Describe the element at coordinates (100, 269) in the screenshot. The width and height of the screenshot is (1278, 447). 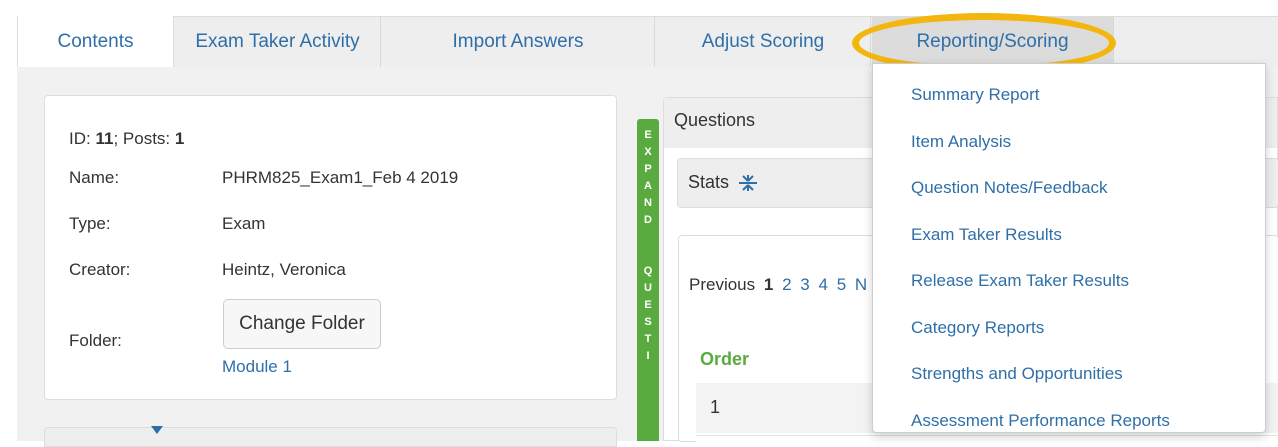
I see `creator-label: Creator:` at that location.